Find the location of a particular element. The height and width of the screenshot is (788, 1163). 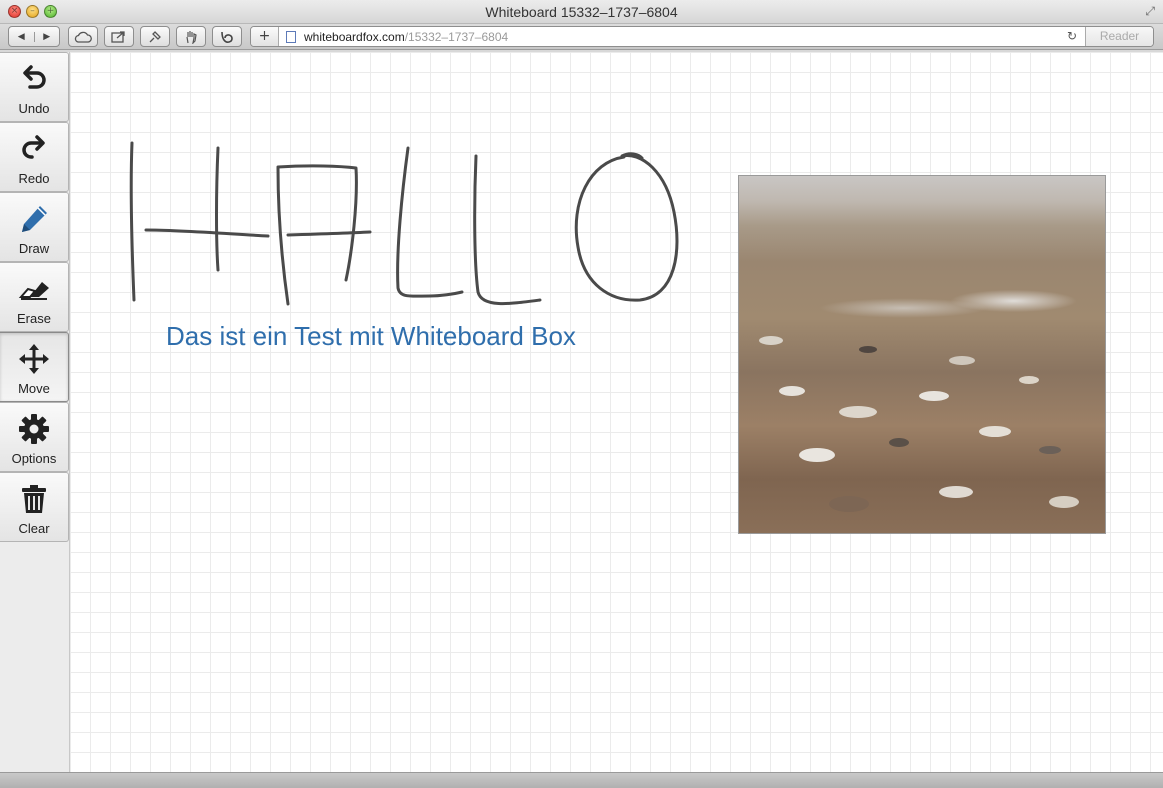

trash-icon is located at coordinates (34, 499).